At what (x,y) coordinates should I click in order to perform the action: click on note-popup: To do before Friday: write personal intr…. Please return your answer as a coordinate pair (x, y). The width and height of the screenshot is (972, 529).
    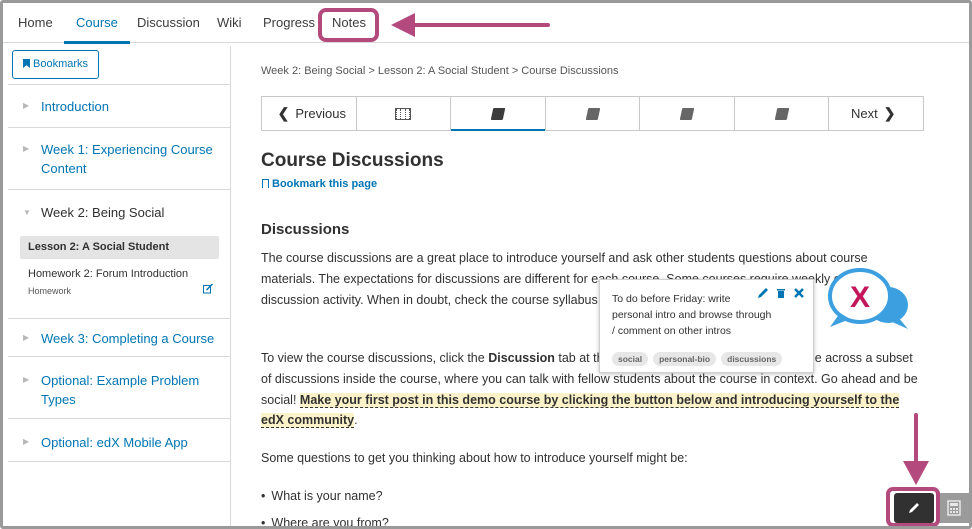
    Looking at the image, I should click on (706, 326).